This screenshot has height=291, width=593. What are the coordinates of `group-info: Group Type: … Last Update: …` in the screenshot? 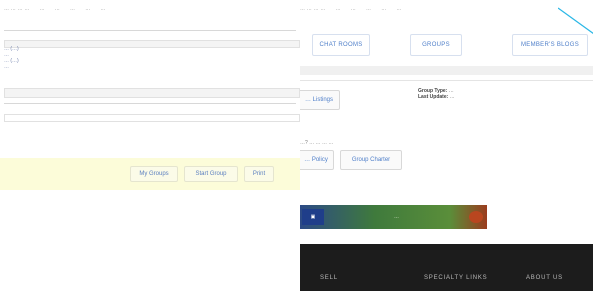 It's located at (436, 94).